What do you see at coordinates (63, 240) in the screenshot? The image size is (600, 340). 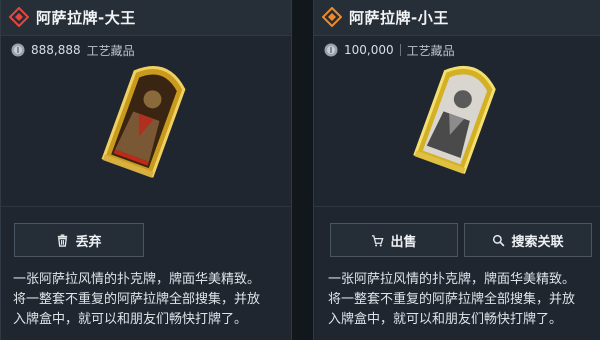 I see `trash-icon` at bounding box center [63, 240].